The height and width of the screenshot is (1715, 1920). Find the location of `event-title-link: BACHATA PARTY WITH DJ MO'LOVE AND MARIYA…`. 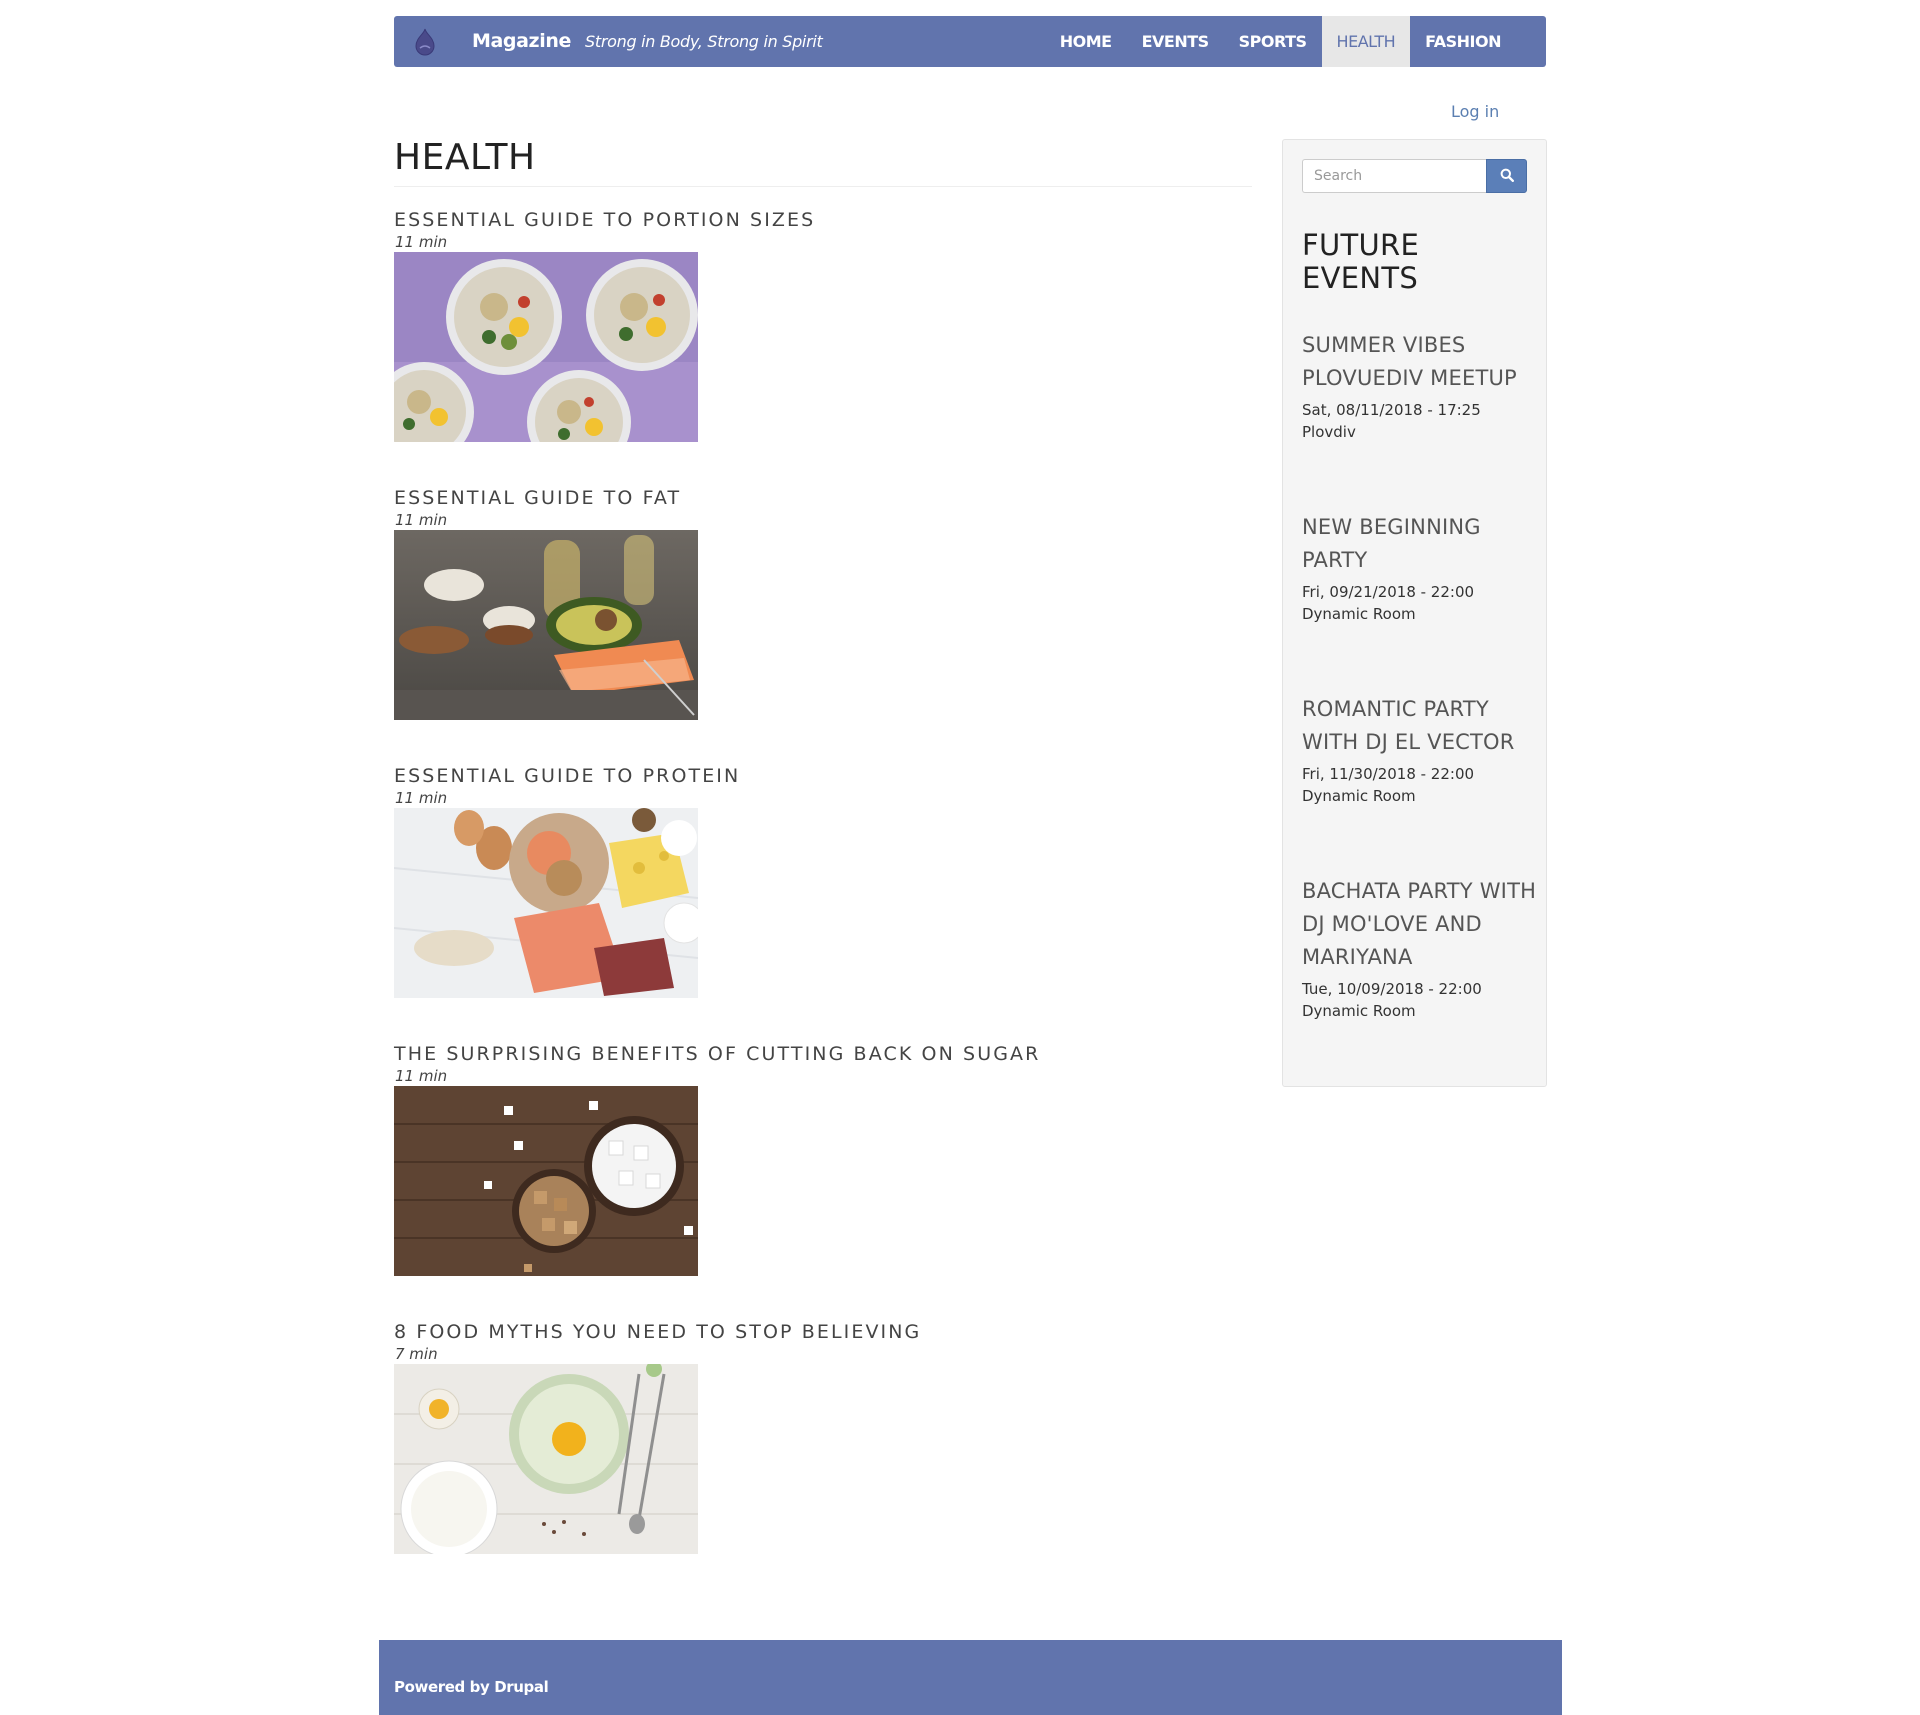

event-title-link: BACHATA PARTY WITH DJ MO'LOVE AND MARIYA… is located at coordinates (1419, 924).